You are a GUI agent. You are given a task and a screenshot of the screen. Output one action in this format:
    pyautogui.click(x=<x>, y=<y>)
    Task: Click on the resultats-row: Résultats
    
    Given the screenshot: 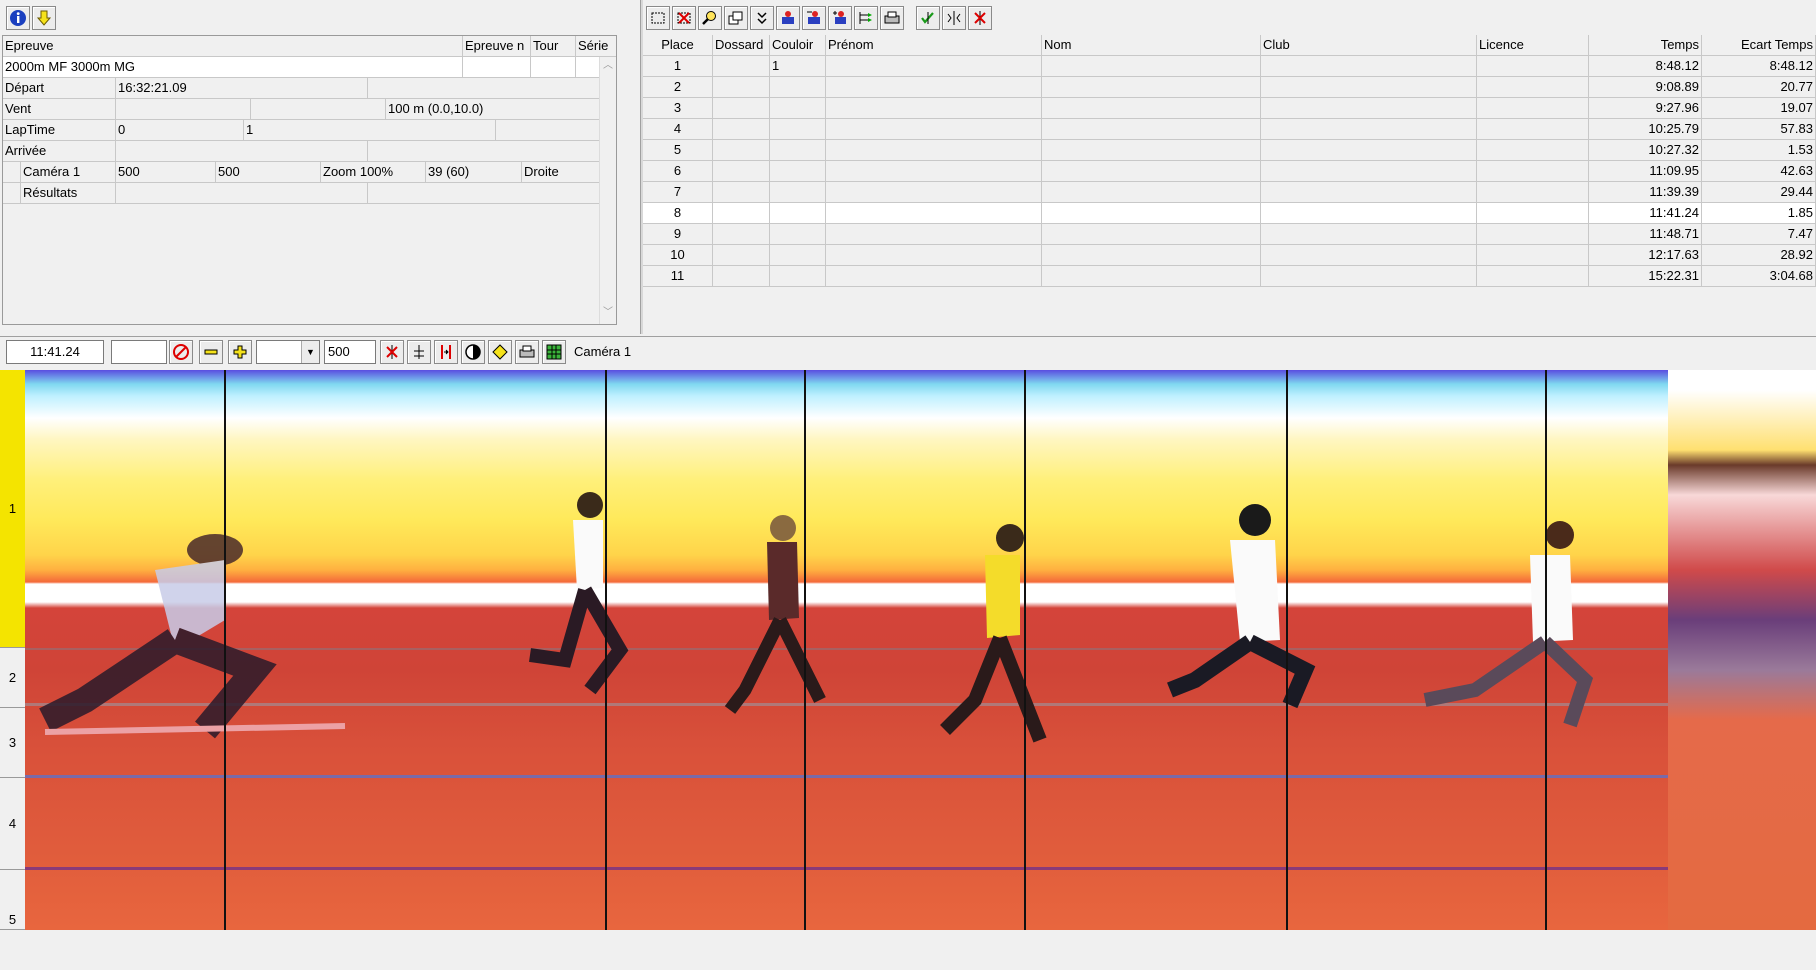 What is the action you would take?
    pyautogui.click(x=309, y=193)
    